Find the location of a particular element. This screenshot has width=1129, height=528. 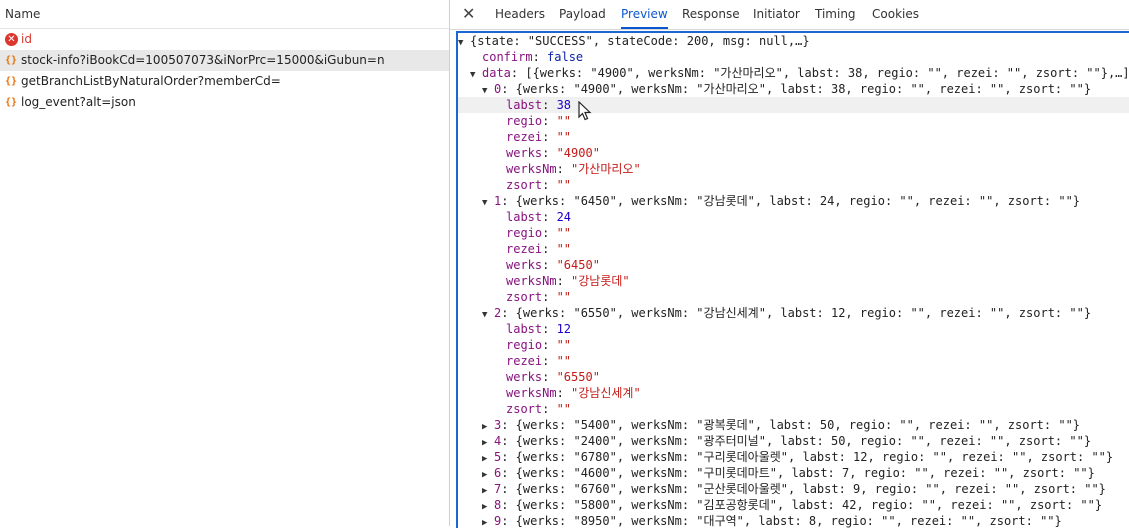

json-line: werksNm: "강남롯데" is located at coordinates (793, 281).